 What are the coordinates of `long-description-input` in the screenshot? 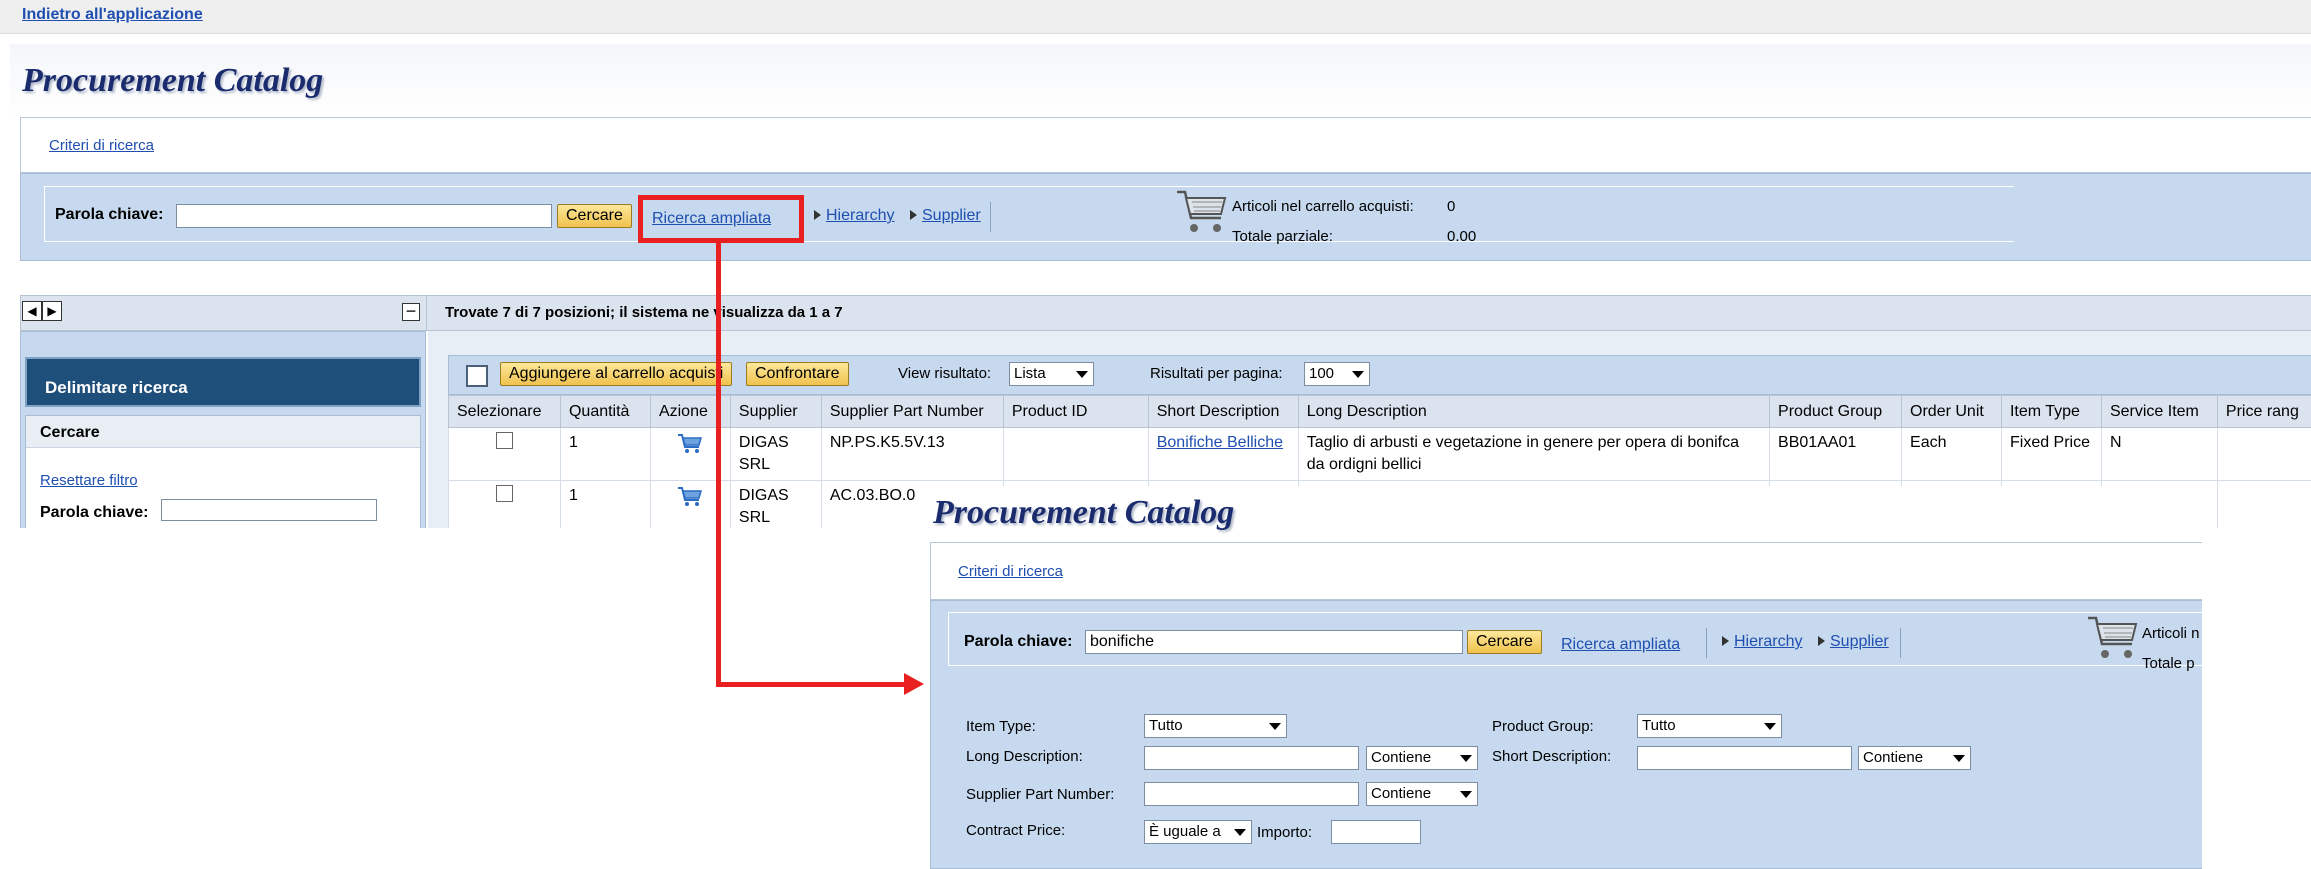 It's located at (1251, 758).